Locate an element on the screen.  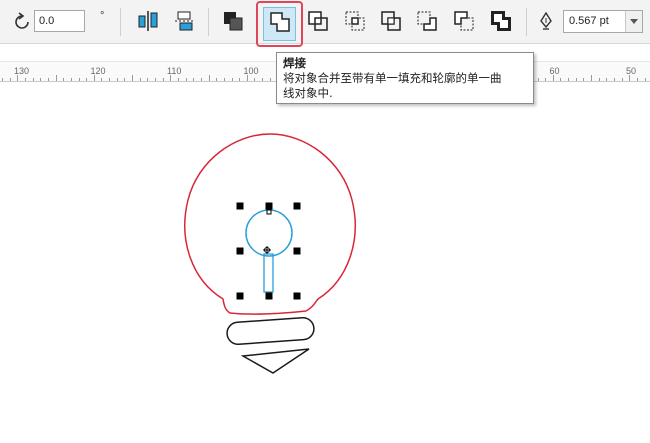
ruler-label: 120 is located at coordinates (98, 71).